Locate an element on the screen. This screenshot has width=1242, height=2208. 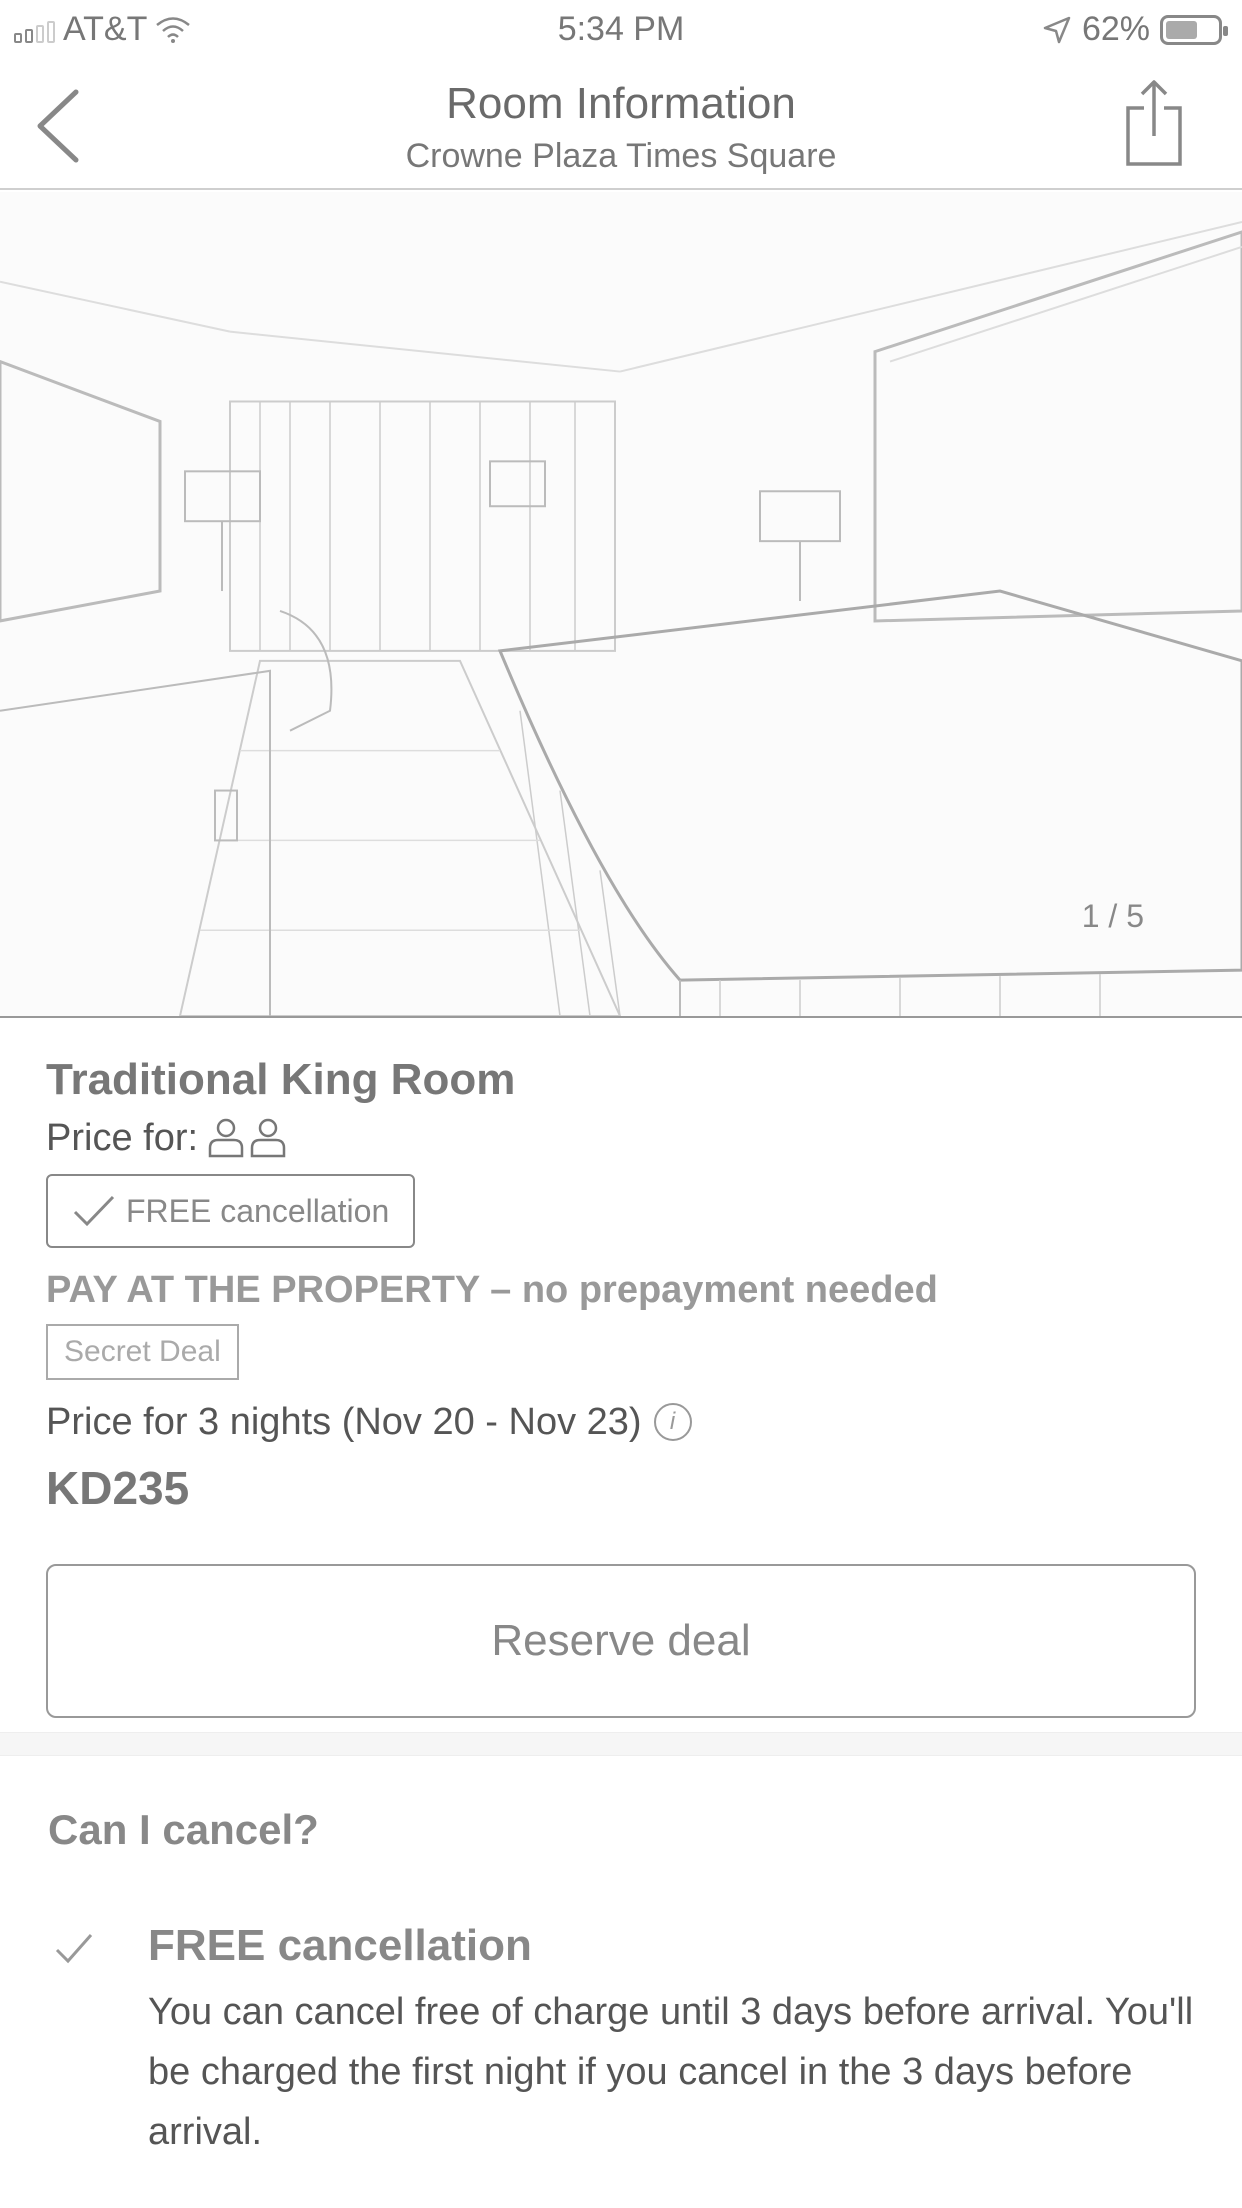
total-price: KD235 is located at coordinates (118, 1488).